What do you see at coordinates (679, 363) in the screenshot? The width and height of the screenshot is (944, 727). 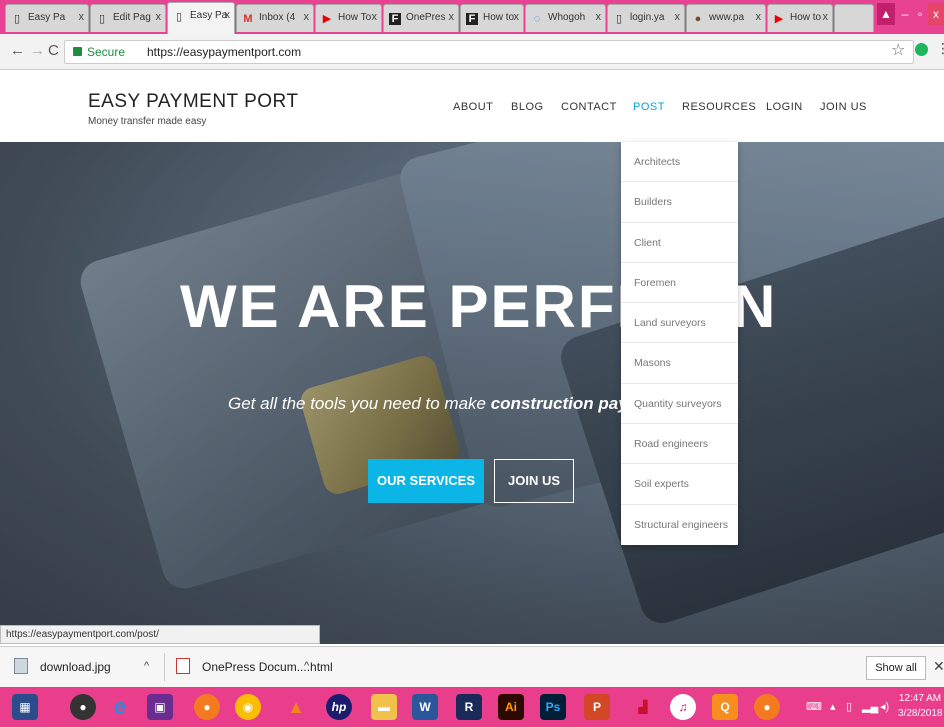 I see `dropdown-item-masons: Masons` at bounding box center [679, 363].